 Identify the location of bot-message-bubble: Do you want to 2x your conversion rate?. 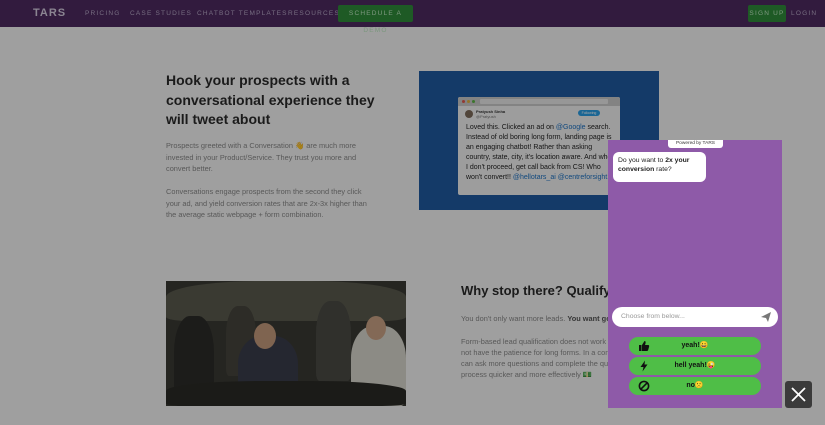
(659, 167).